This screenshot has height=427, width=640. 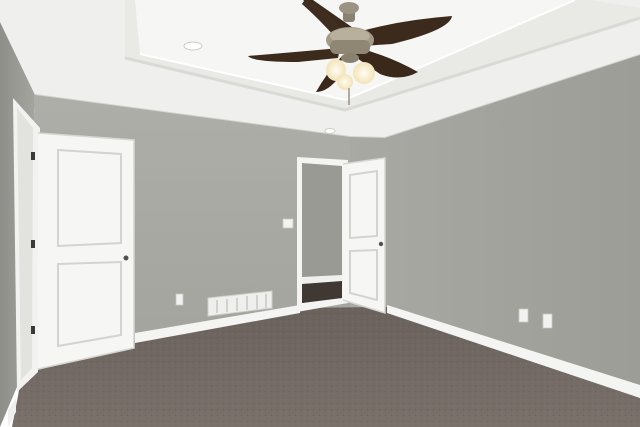 I want to click on left-door-frame, so click(x=26, y=245).